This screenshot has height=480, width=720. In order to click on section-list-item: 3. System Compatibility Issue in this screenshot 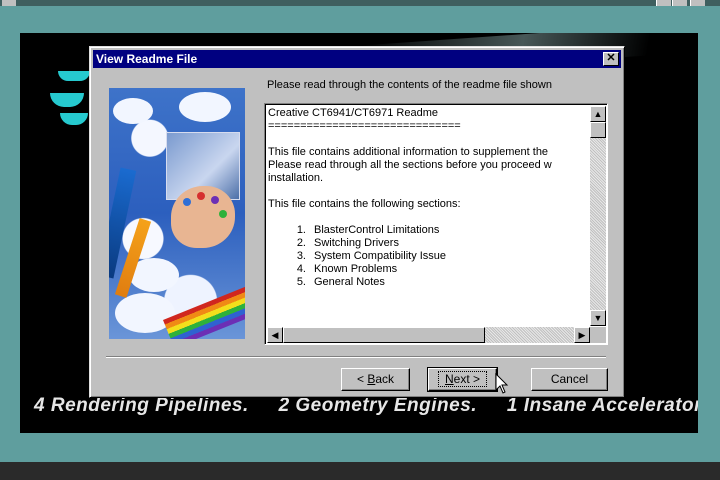, I will do `click(371, 256)`.